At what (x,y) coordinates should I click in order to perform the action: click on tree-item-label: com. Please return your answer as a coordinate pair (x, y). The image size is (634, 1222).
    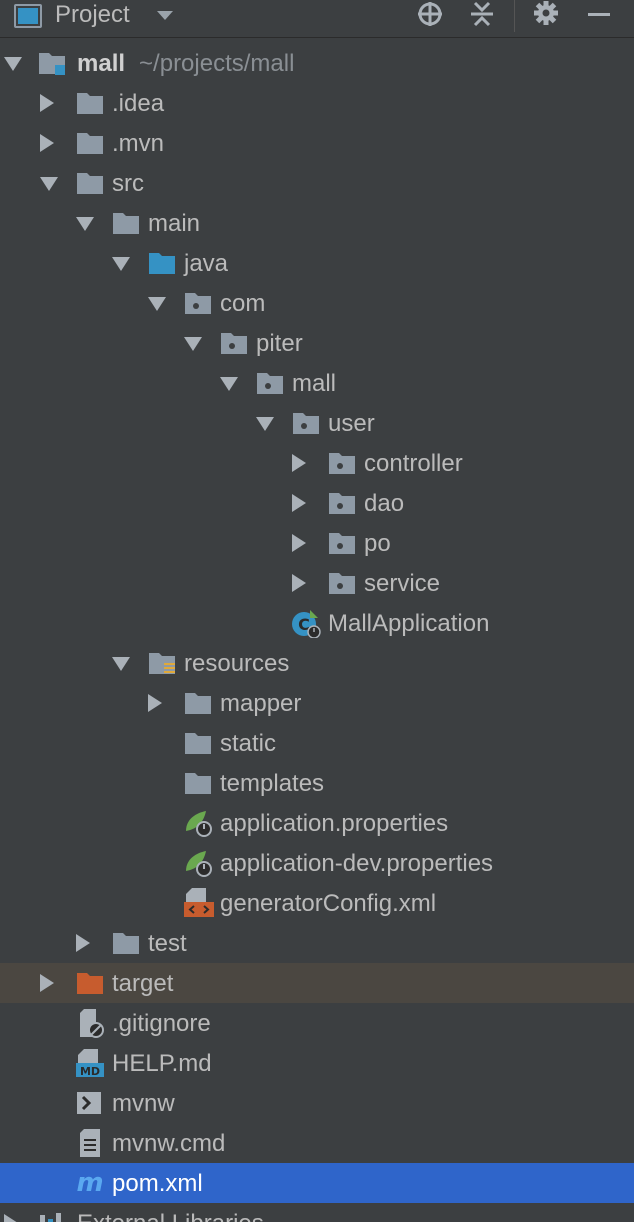
    Looking at the image, I should click on (243, 303).